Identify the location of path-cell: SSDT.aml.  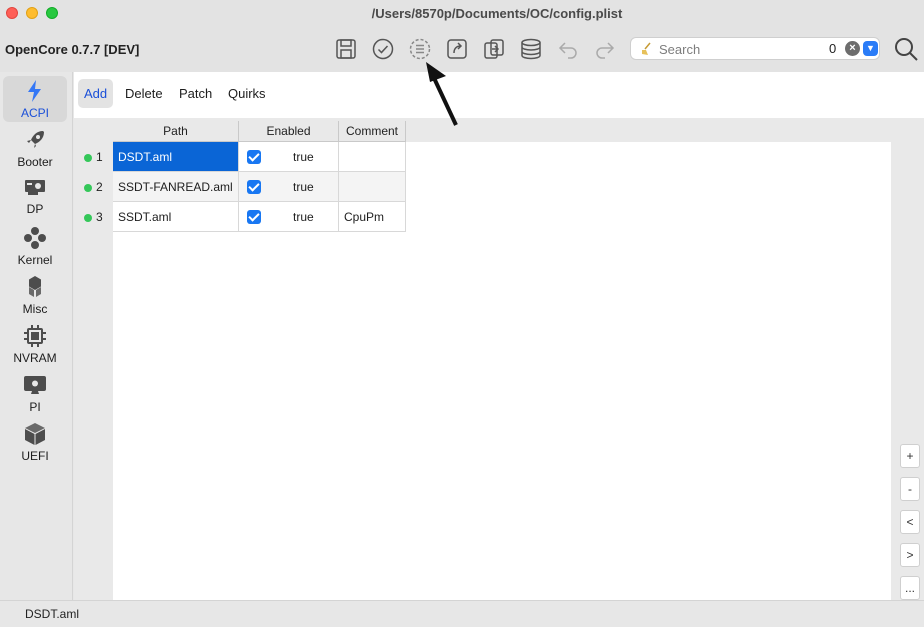
(176, 217).